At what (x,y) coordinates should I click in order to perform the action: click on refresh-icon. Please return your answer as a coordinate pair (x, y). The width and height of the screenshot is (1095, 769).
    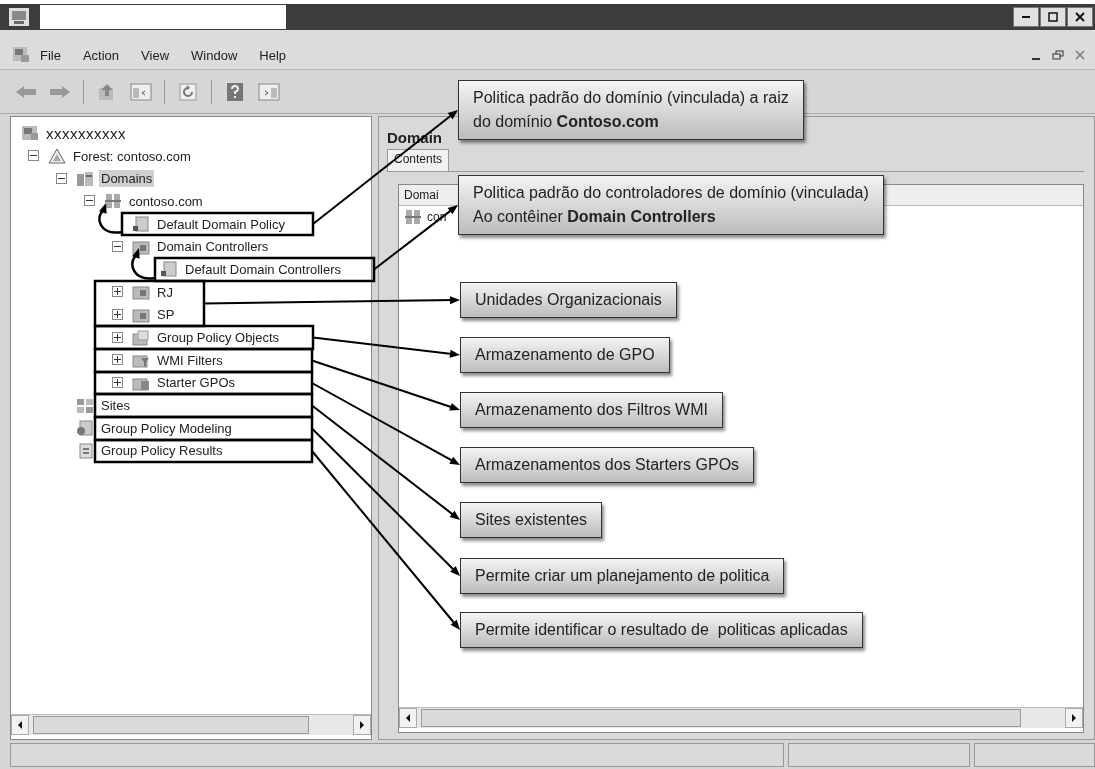
    Looking at the image, I should click on (188, 91).